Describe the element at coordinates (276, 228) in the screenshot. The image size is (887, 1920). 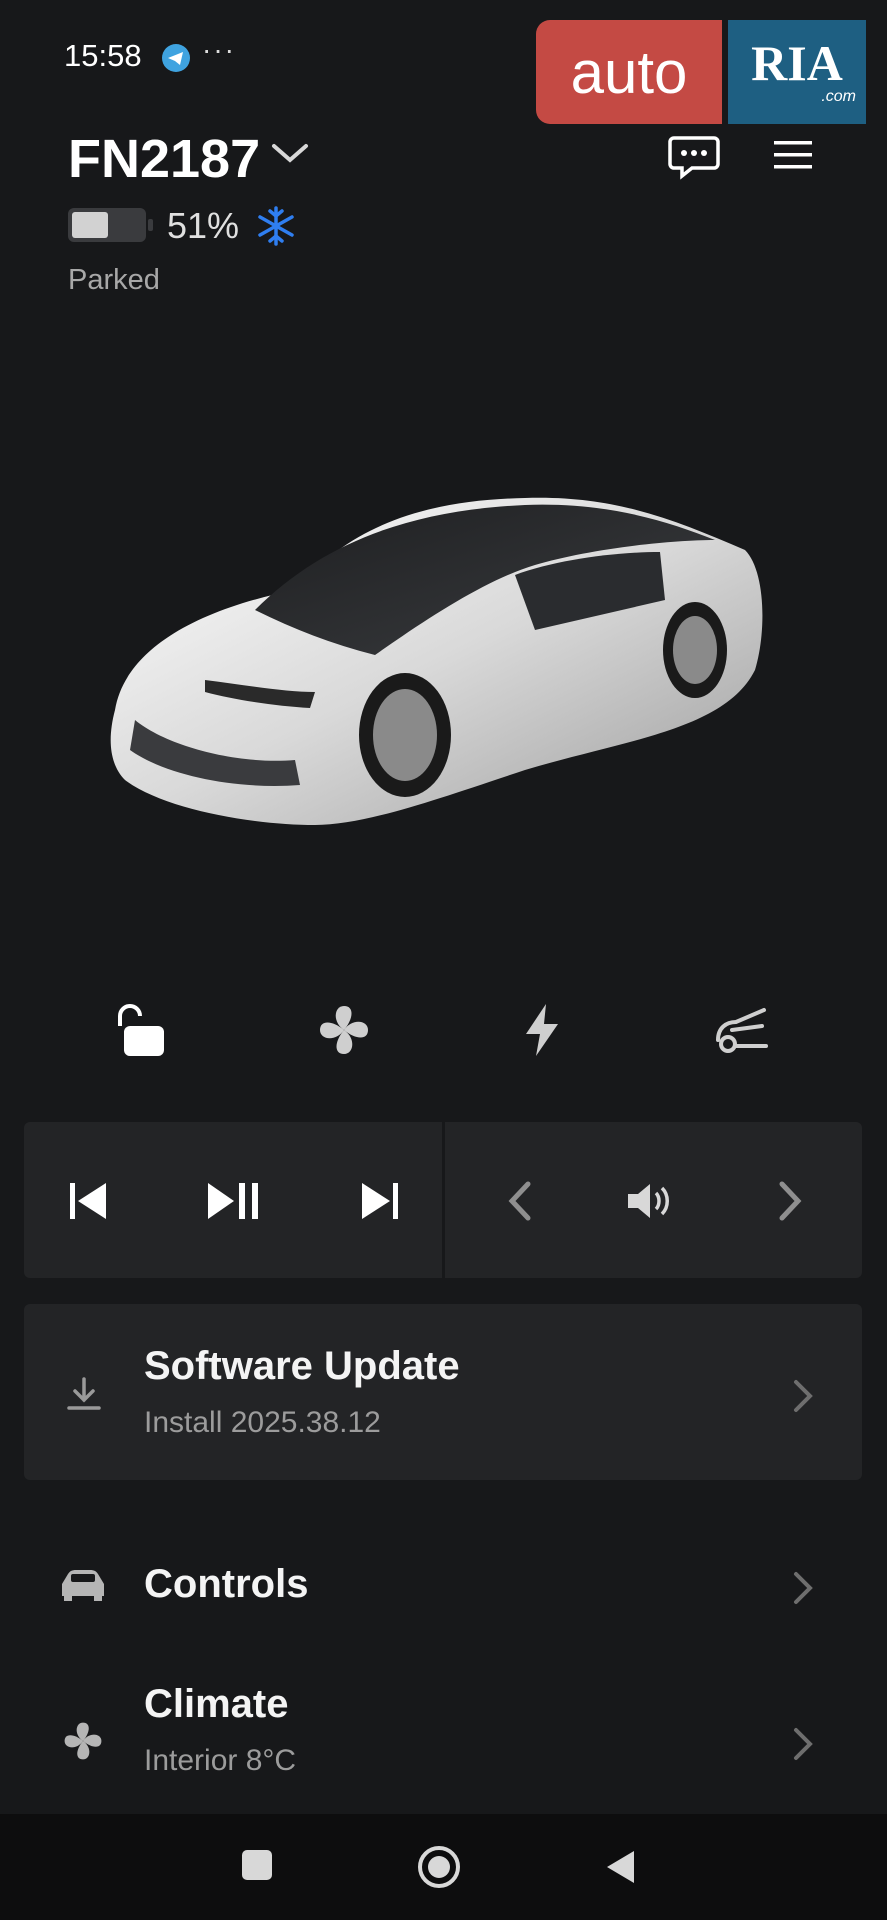
I see `snowflake-icon` at that location.